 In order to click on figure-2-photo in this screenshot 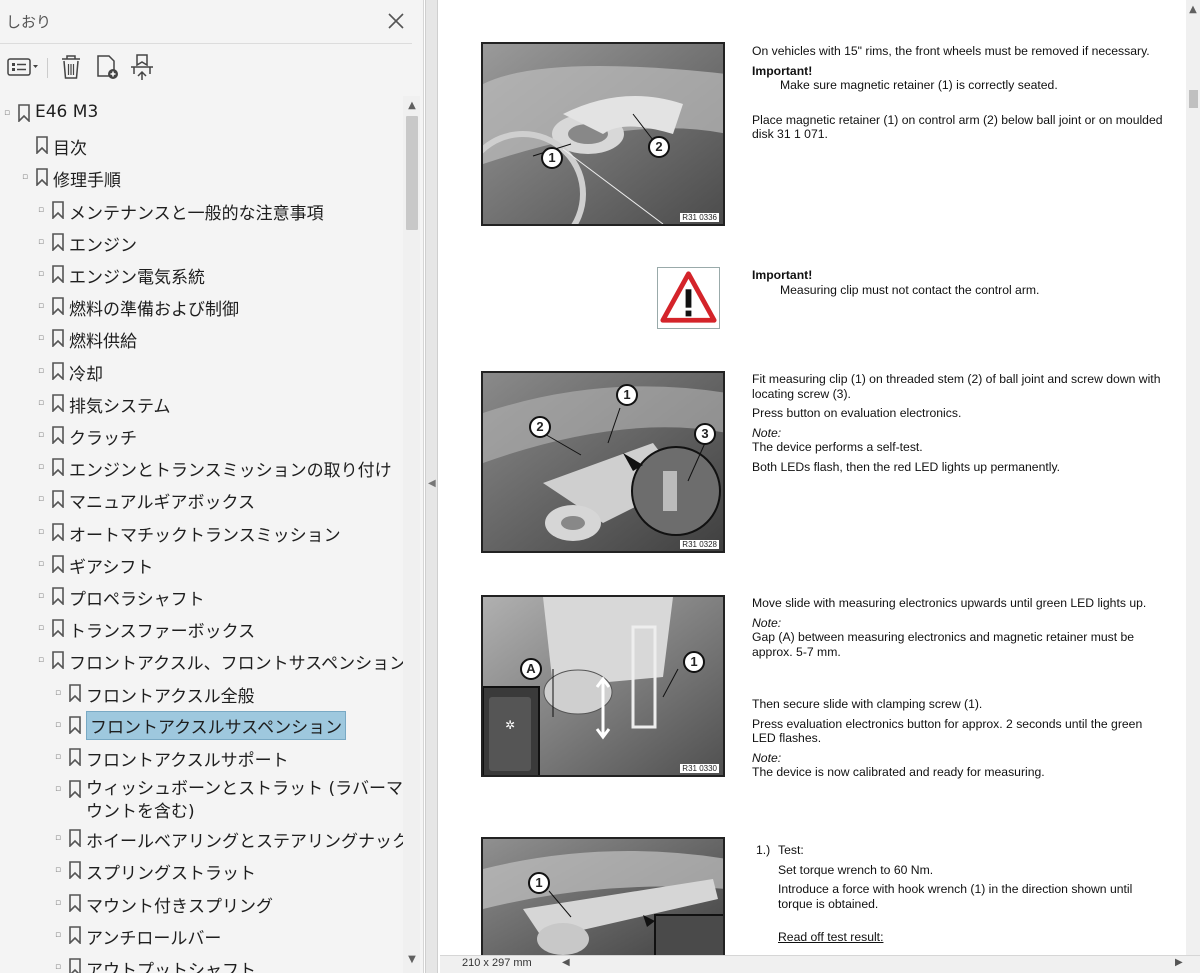, I will do `click(603, 462)`.